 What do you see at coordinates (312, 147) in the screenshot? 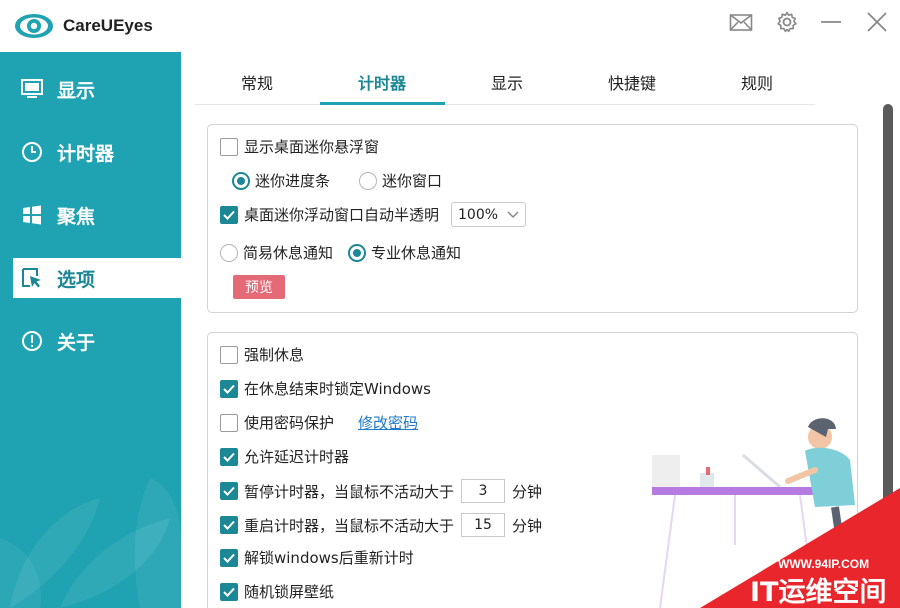
I see `option-label: 显示桌面迷你悬浮窗` at bounding box center [312, 147].